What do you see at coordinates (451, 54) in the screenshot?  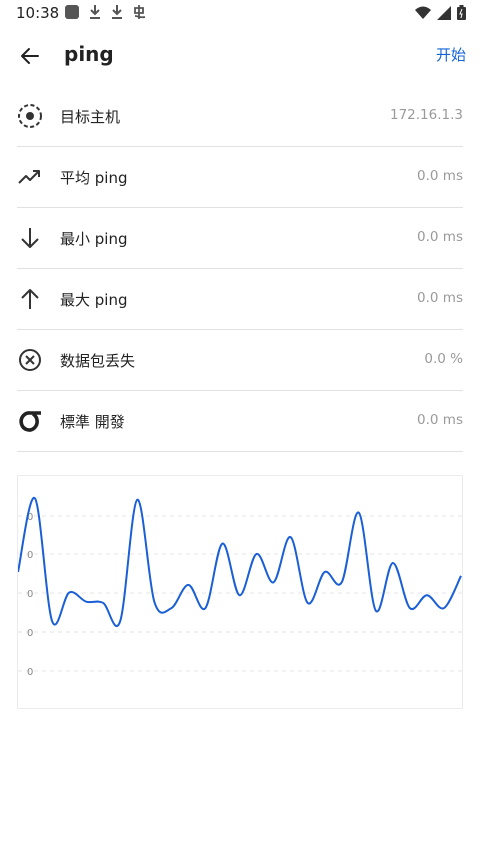 I see `start-button: 开始` at bounding box center [451, 54].